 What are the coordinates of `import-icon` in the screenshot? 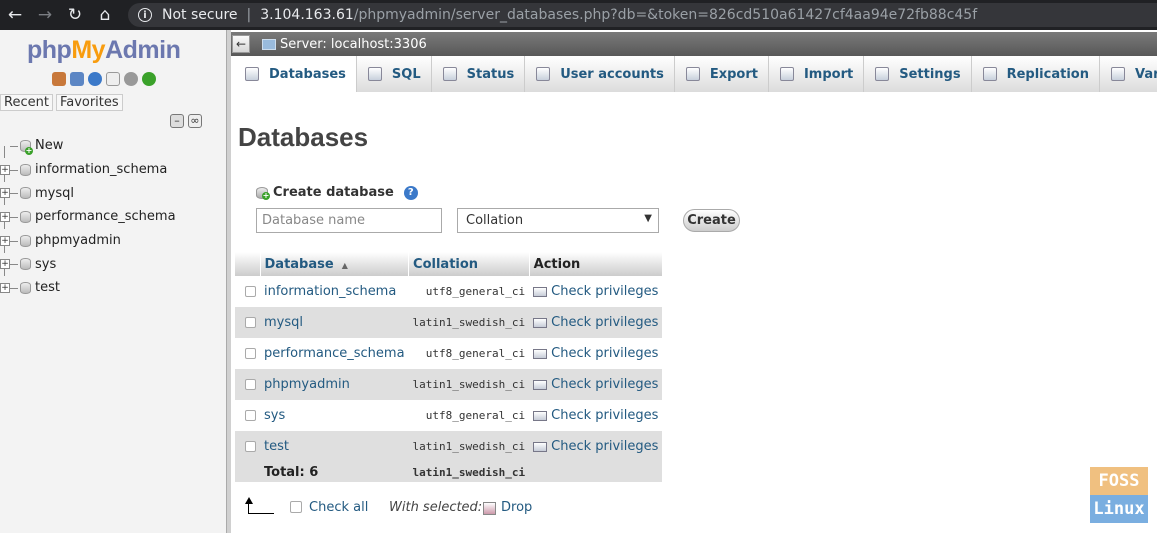 It's located at (786, 74).